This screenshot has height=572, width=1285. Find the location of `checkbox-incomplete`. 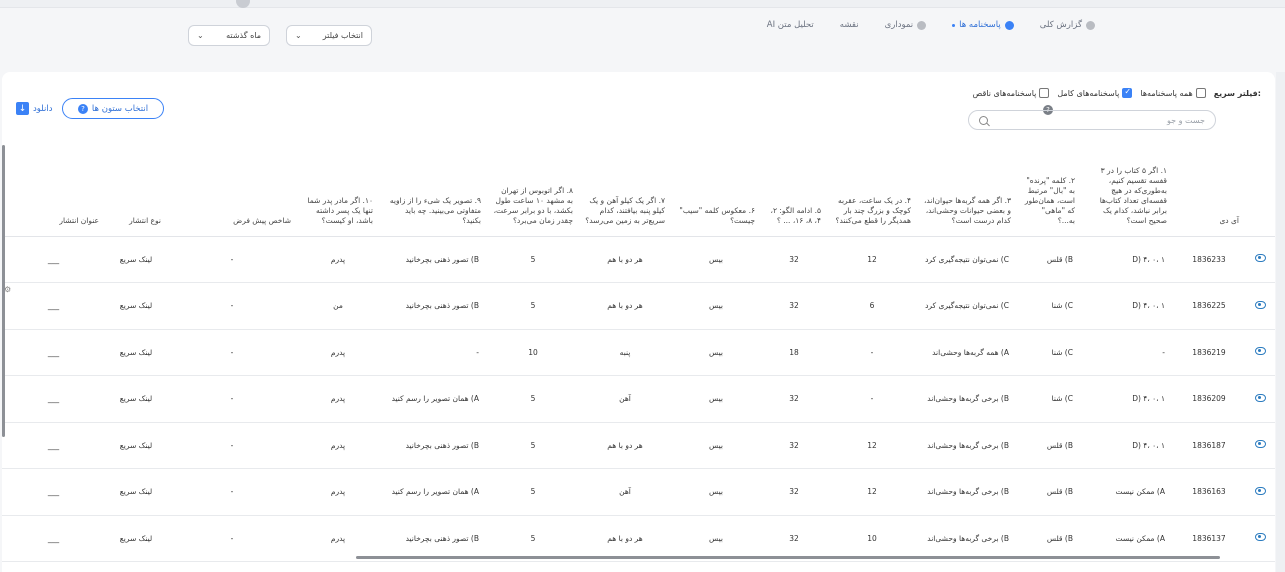

checkbox-incomplete is located at coordinates (1044, 93).